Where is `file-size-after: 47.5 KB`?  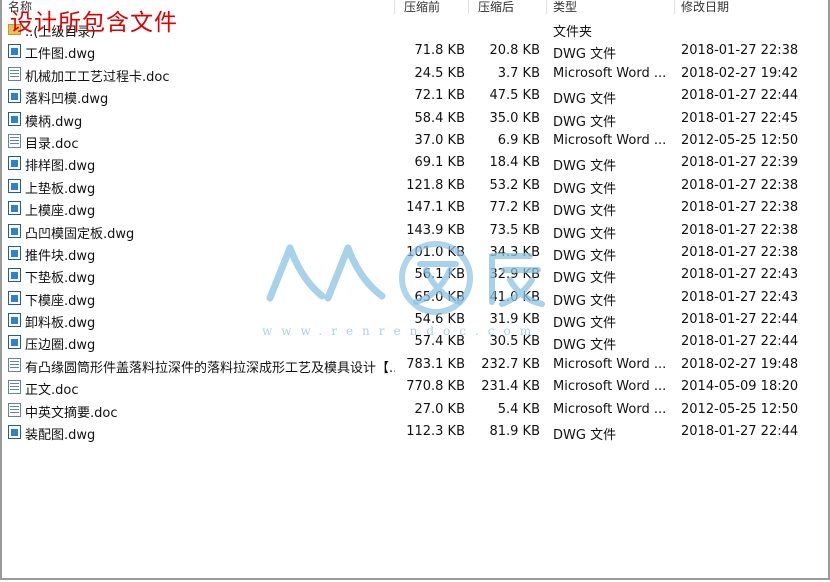
file-size-after: 47.5 KB is located at coordinates (514, 96).